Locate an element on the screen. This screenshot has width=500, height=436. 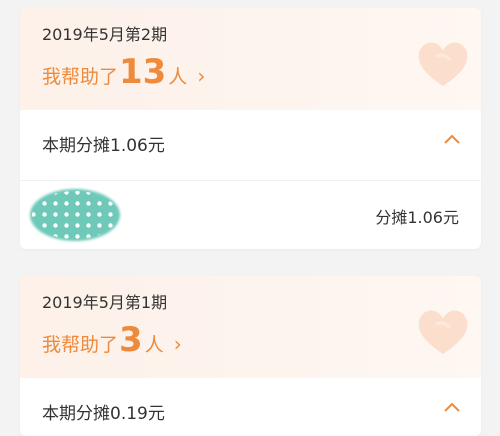
share-detail-row: 分摊1.06元 is located at coordinates (250, 215).